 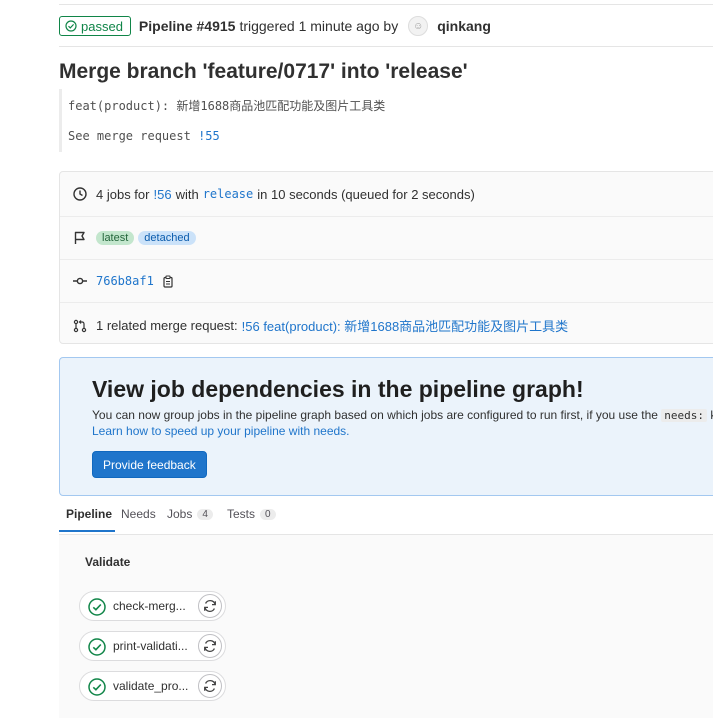 I want to click on pipeline-tabs: Pipeline Needs Jobs 4 Tests 0, so click(x=386, y=516).